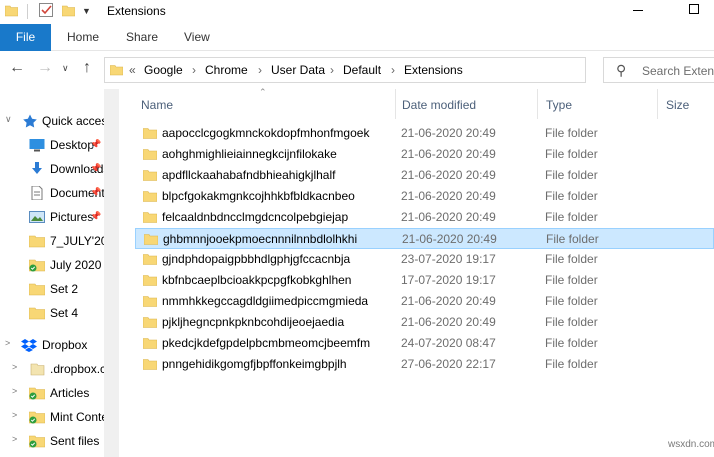 This screenshot has height=457, width=714. I want to click on picture-icon, so click(37, 217).